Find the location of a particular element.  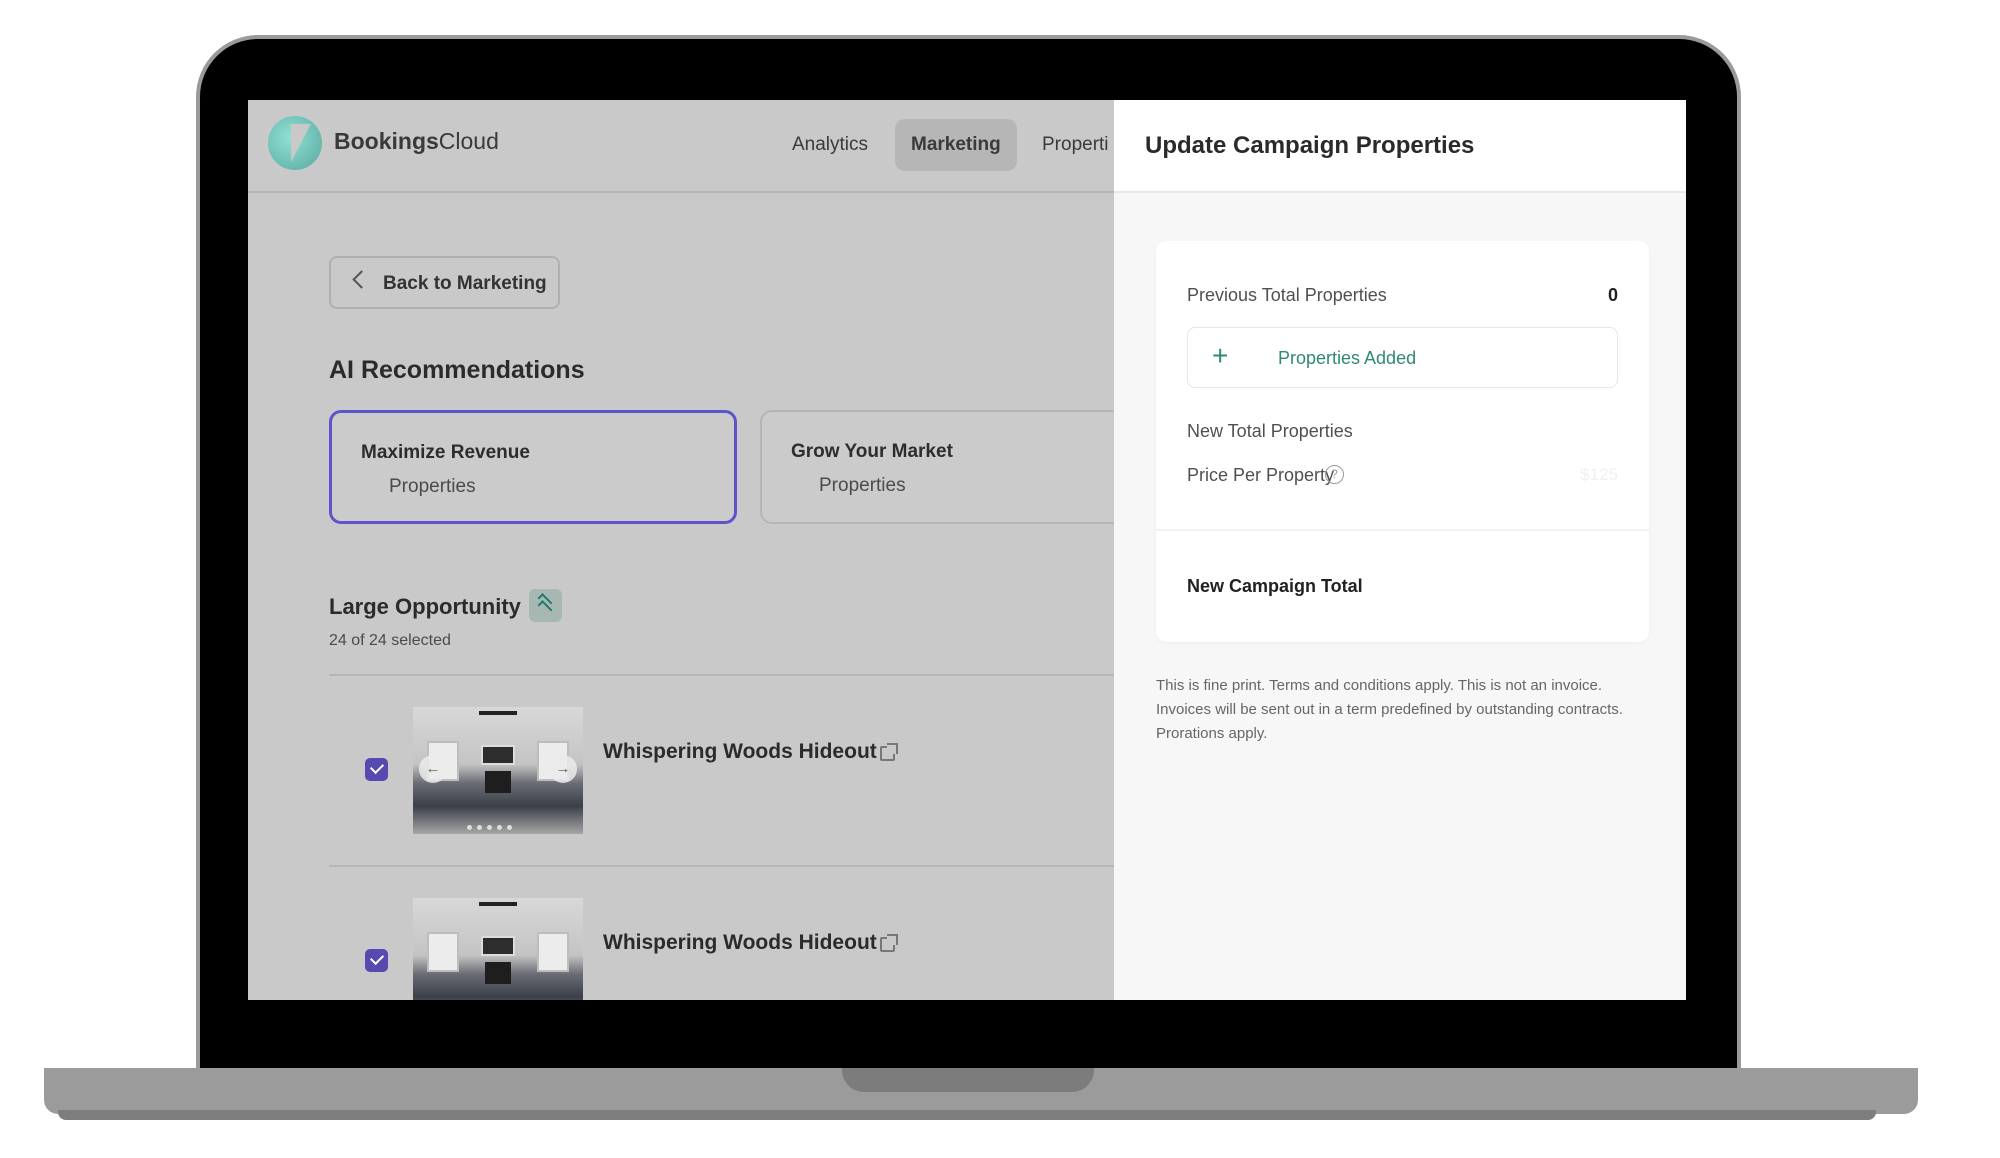

list-item: ← → Whispering Woods Hideout is located at coordinates (724, 755).